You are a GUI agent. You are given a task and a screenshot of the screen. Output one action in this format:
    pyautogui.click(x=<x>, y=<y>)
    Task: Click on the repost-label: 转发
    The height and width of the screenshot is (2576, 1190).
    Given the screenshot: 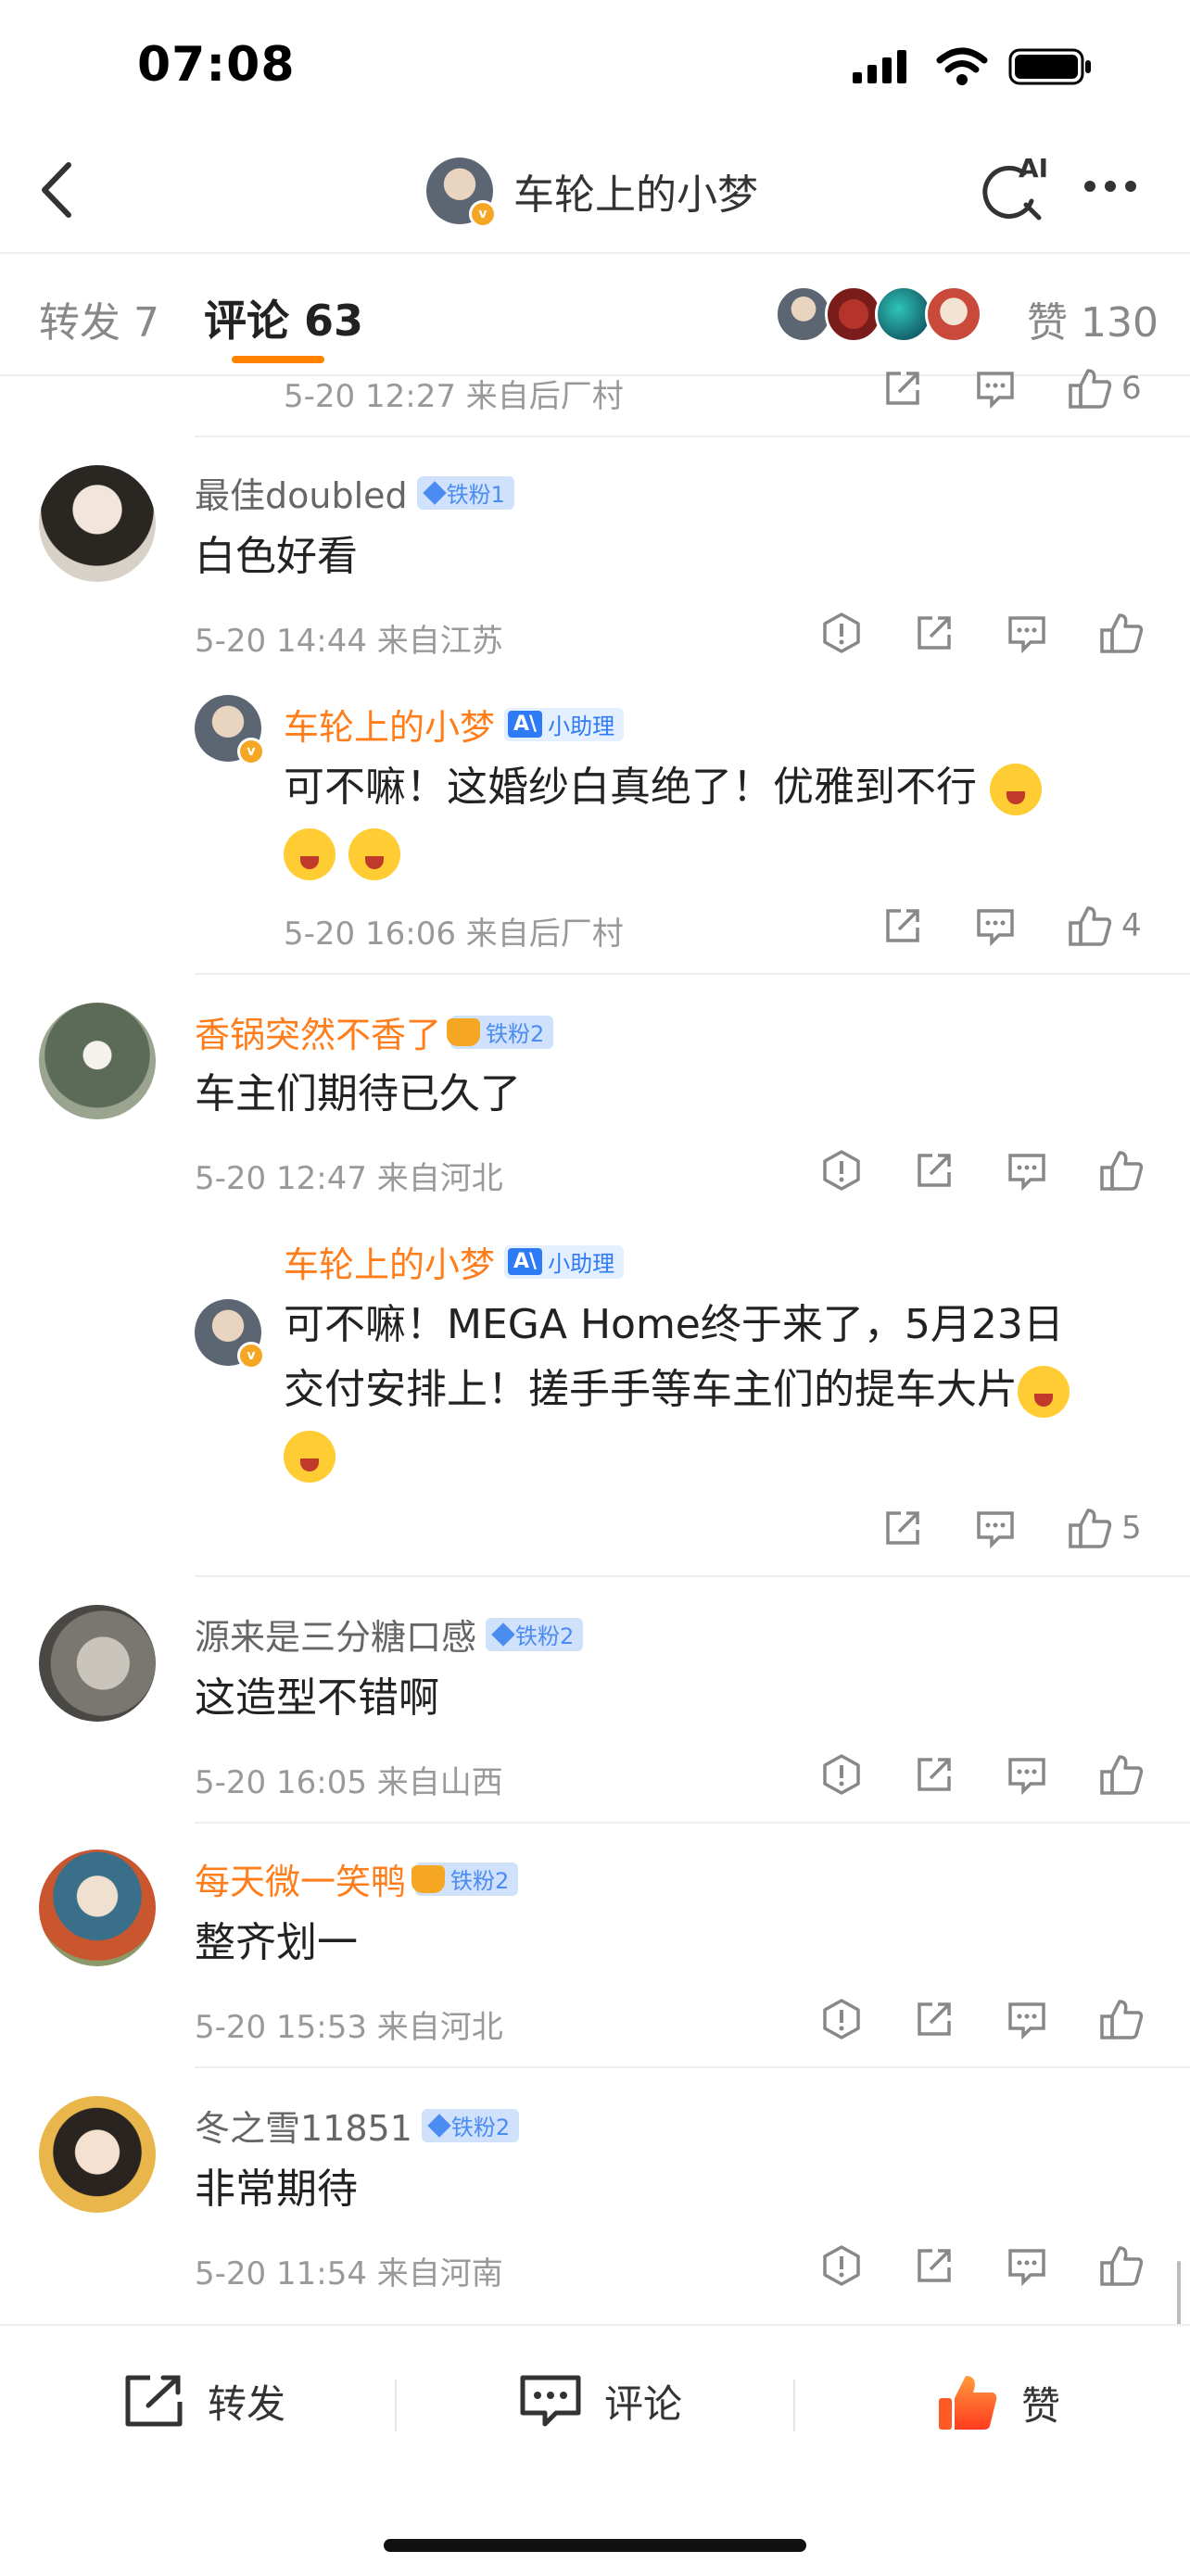 What is the action you would take?
    pyautogui.click(x=247, y=2403)
    